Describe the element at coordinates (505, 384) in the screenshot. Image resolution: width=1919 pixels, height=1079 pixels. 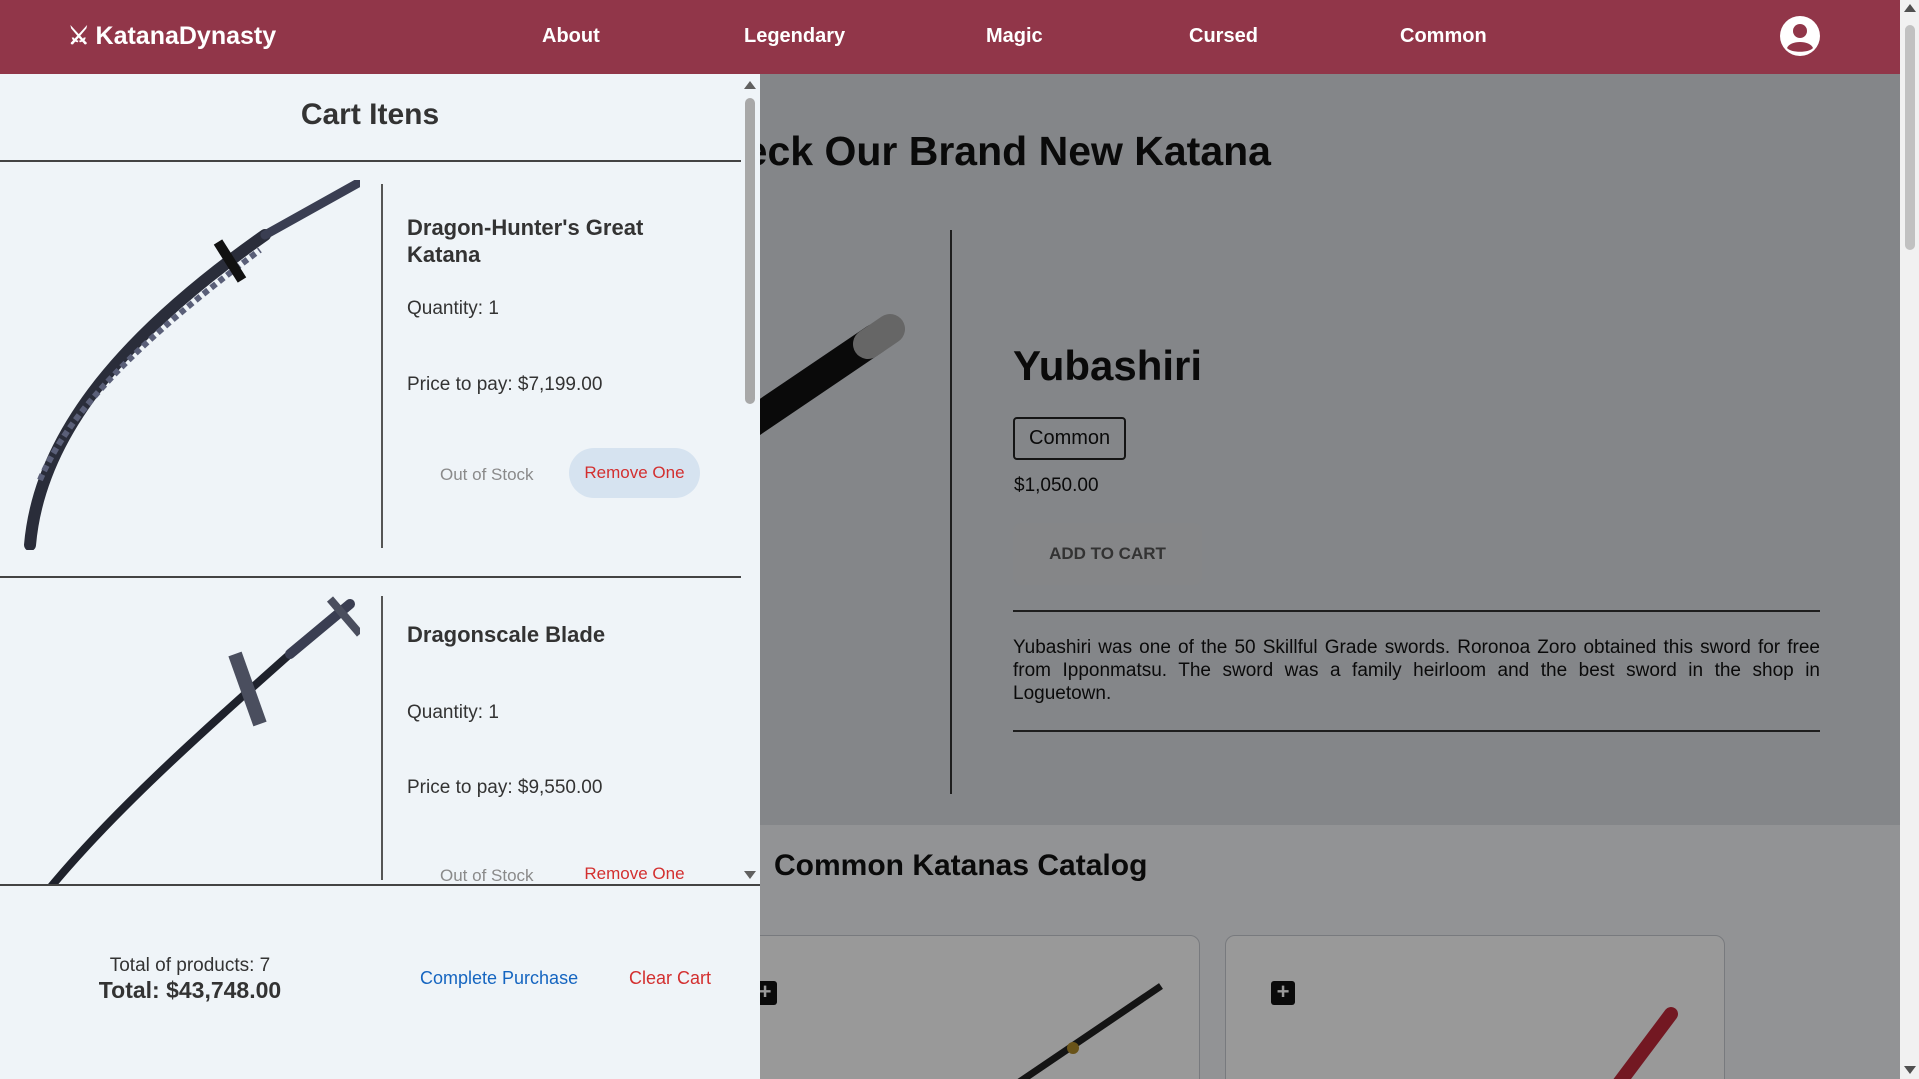
I see `item-price: Price to pay: $7,199.00` at that location.